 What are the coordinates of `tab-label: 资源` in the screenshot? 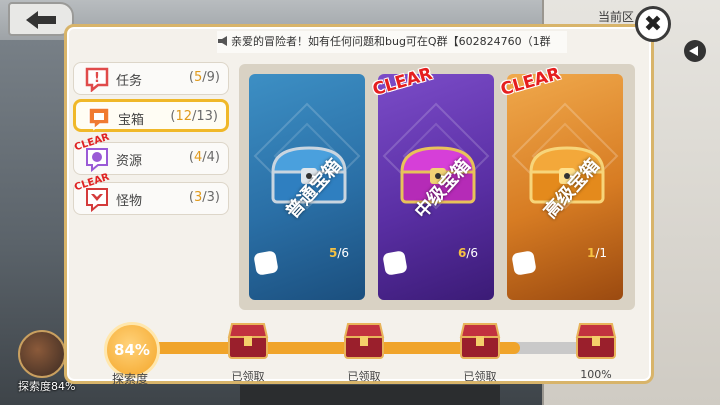 It's located at (129, 161).